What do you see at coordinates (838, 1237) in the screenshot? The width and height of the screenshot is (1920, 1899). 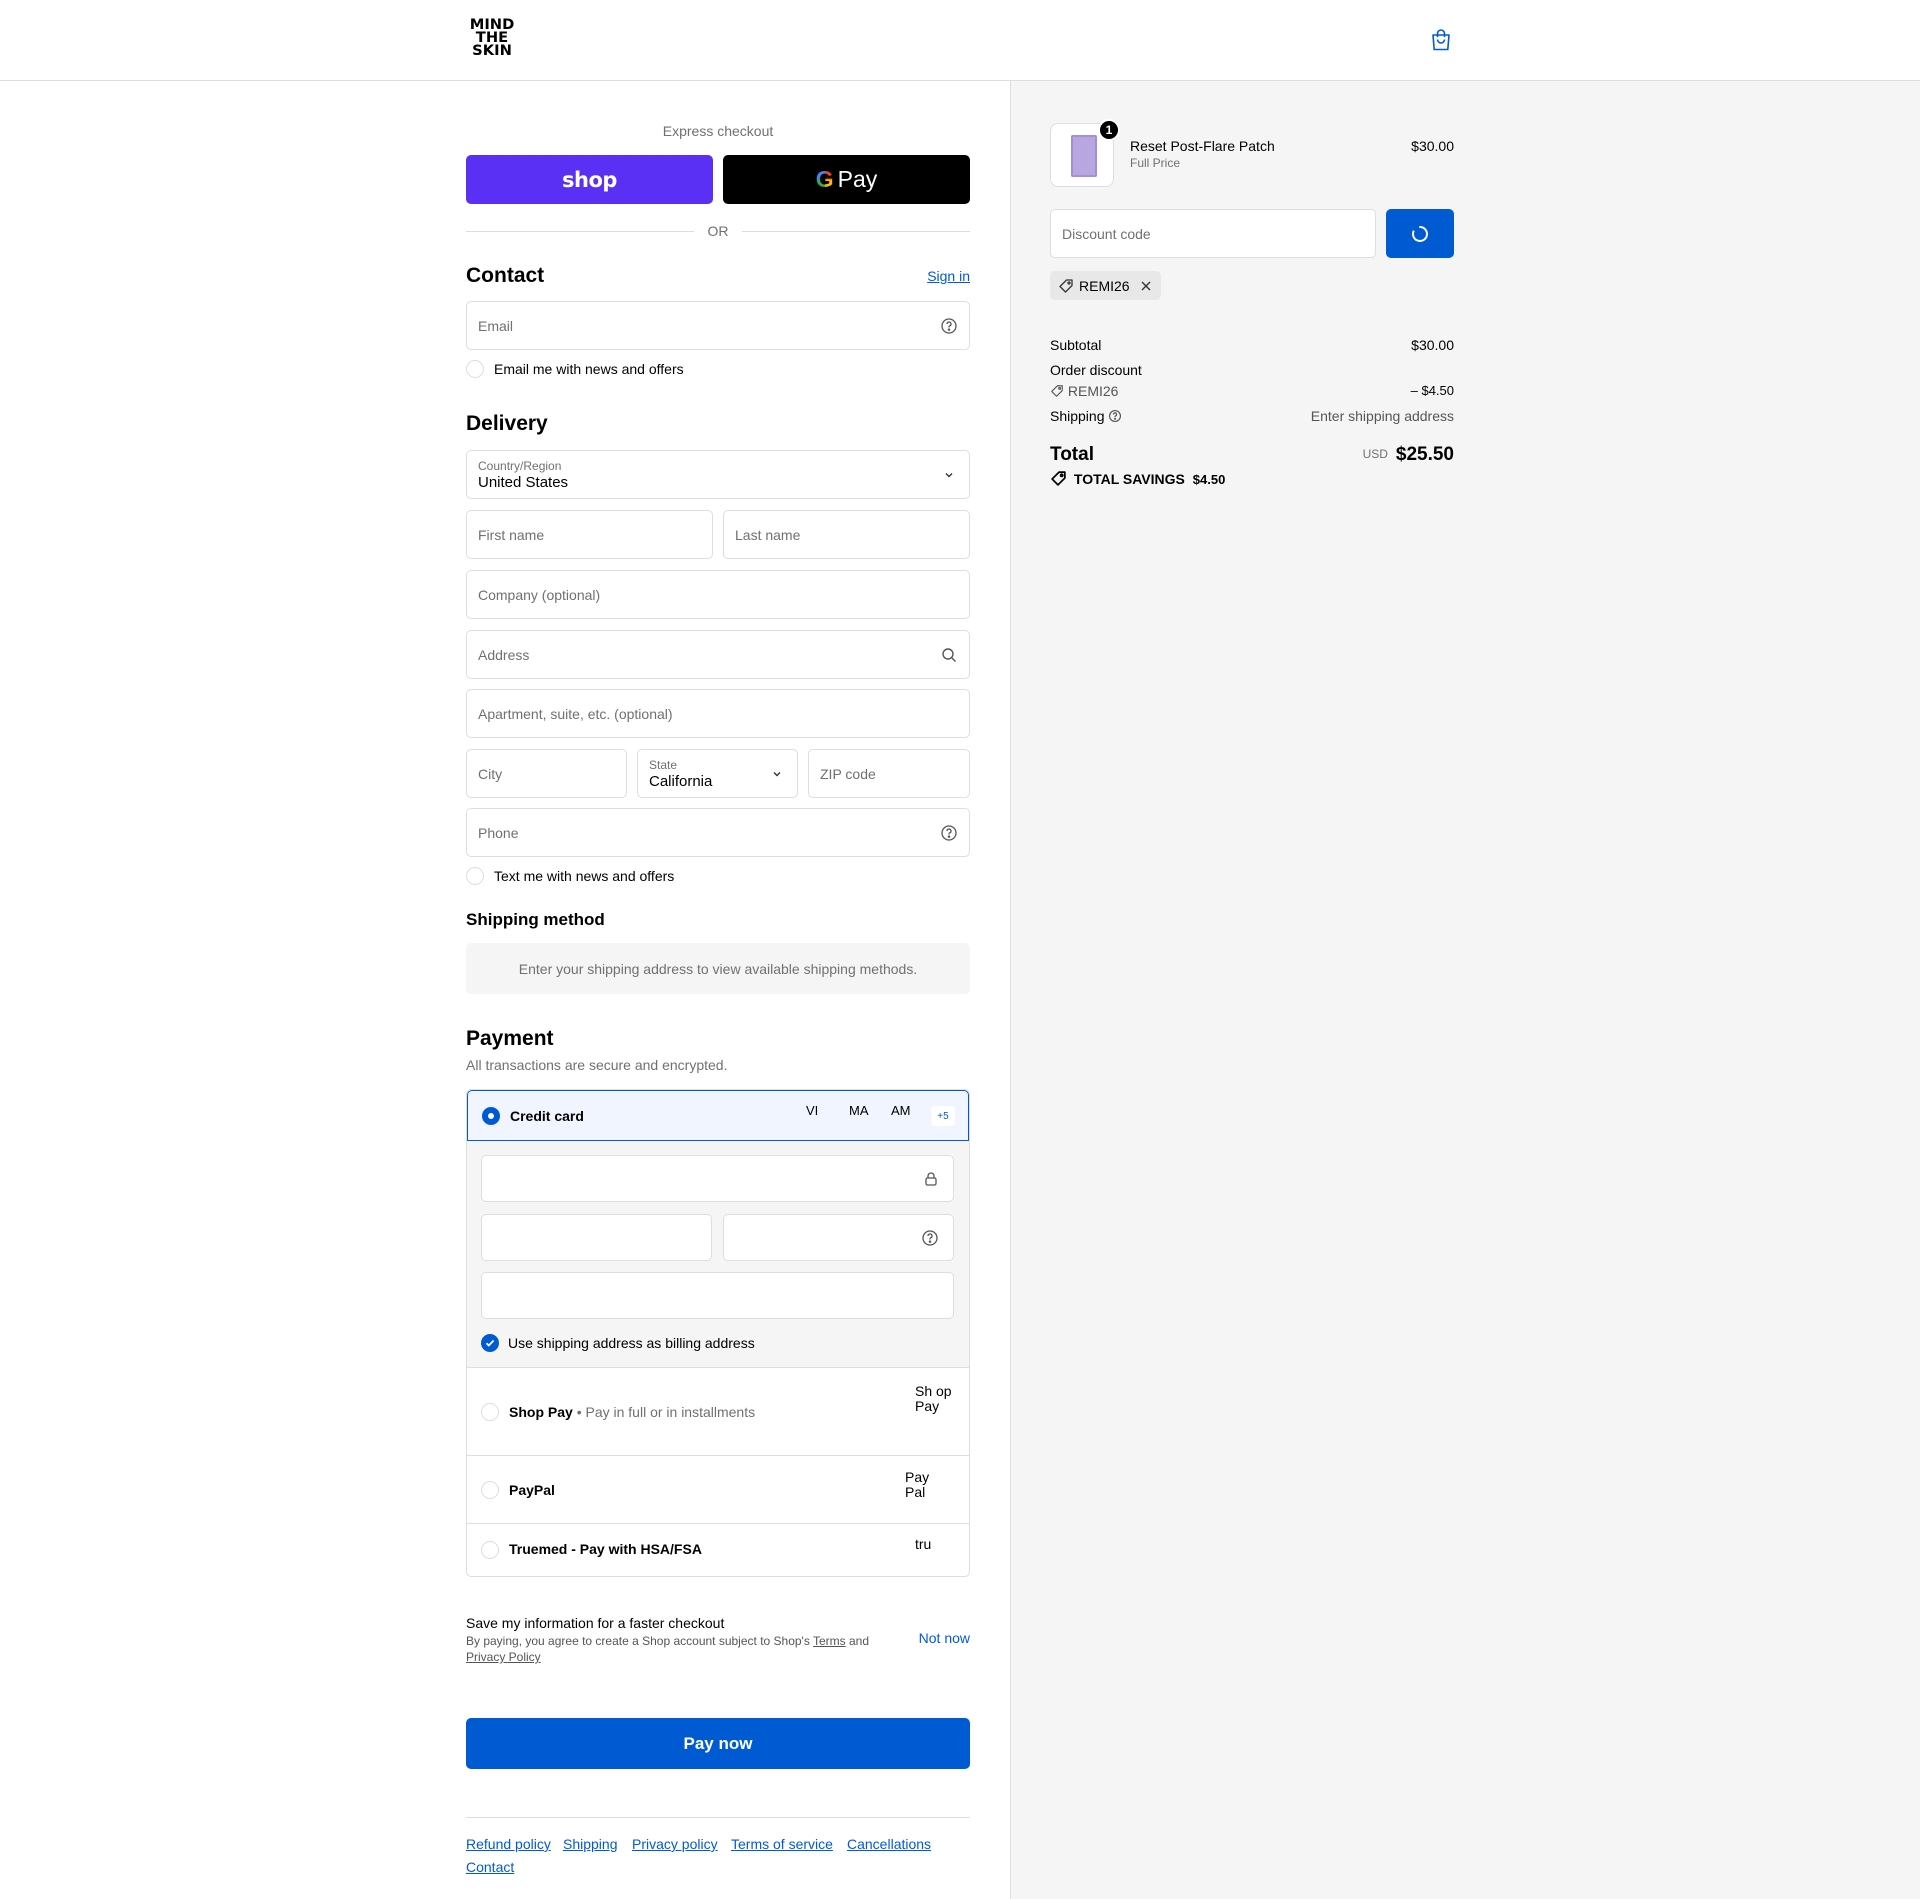 I see `card-cvv-field` at bounding box center [838, 1237].